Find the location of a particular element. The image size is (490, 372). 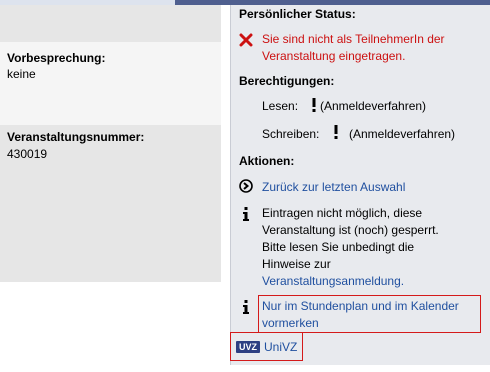

info-line1: Eintragen nicht möglich, diese is located at coordinates (342, 213).